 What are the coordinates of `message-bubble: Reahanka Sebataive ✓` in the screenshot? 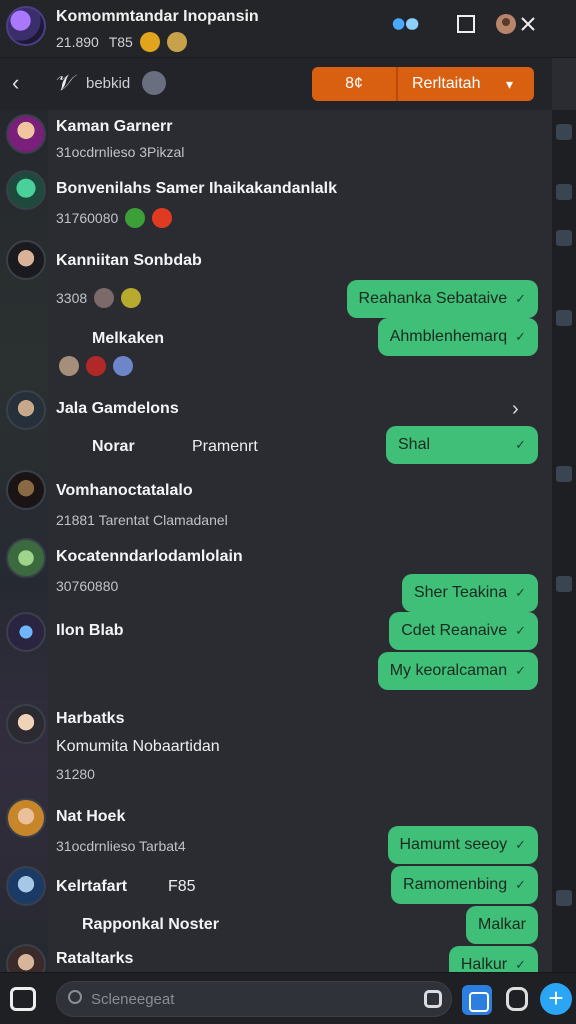 It's located at (442, 299).